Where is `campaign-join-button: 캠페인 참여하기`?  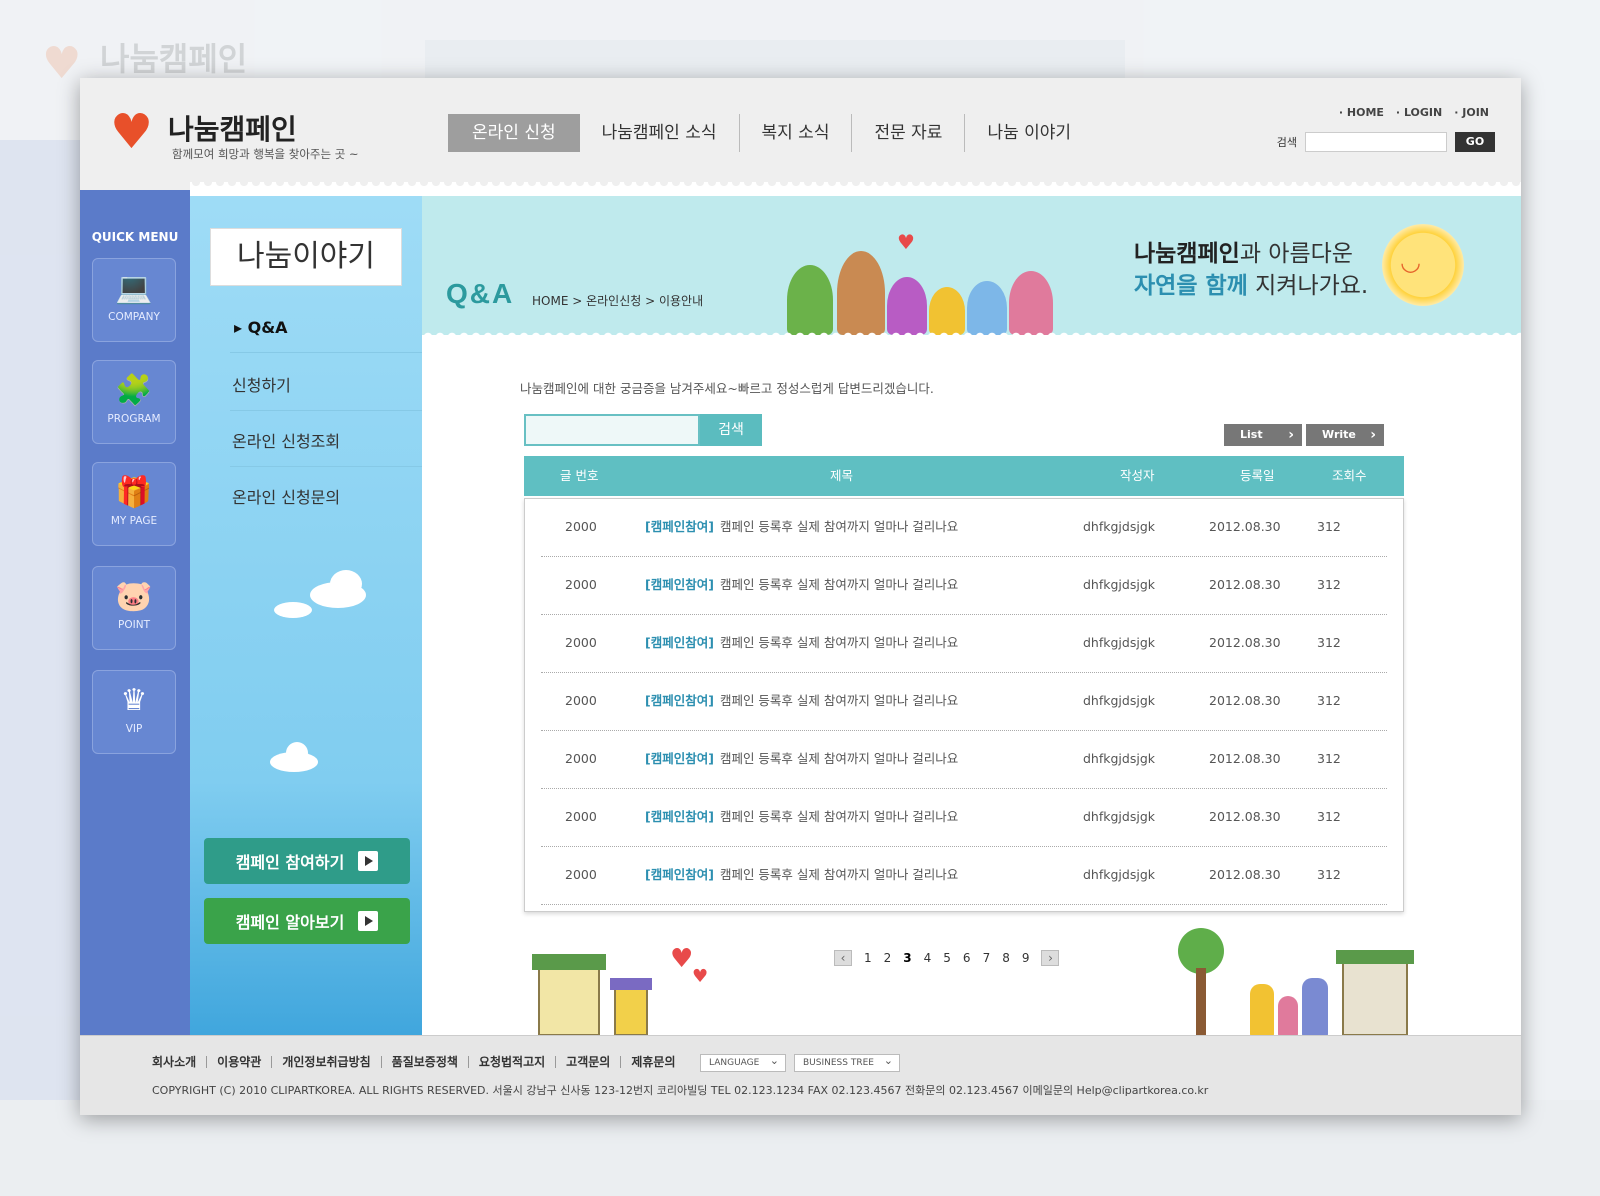 campaign-join-button: 캠페인 참여하기 is located at coordinates (307, 861).